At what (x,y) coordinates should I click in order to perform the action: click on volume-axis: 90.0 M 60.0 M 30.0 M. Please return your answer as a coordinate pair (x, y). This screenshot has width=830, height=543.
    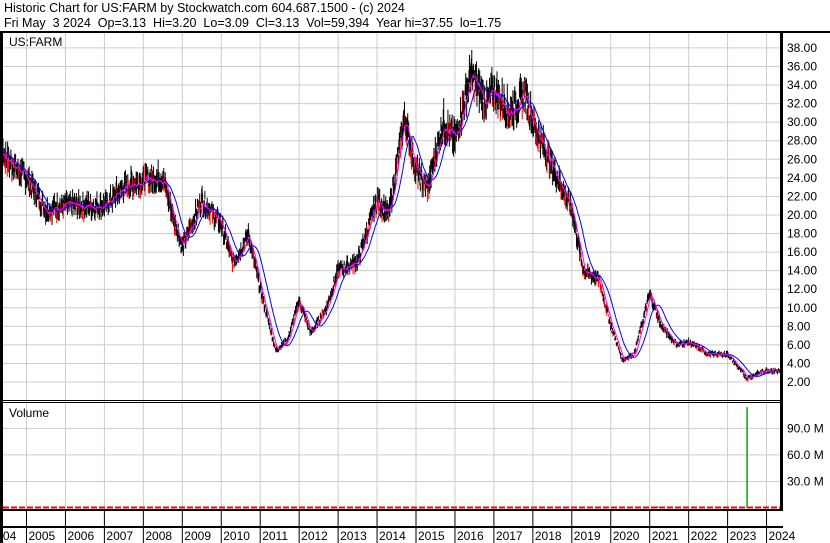
    Looking at the image, I should click on (805, 454).